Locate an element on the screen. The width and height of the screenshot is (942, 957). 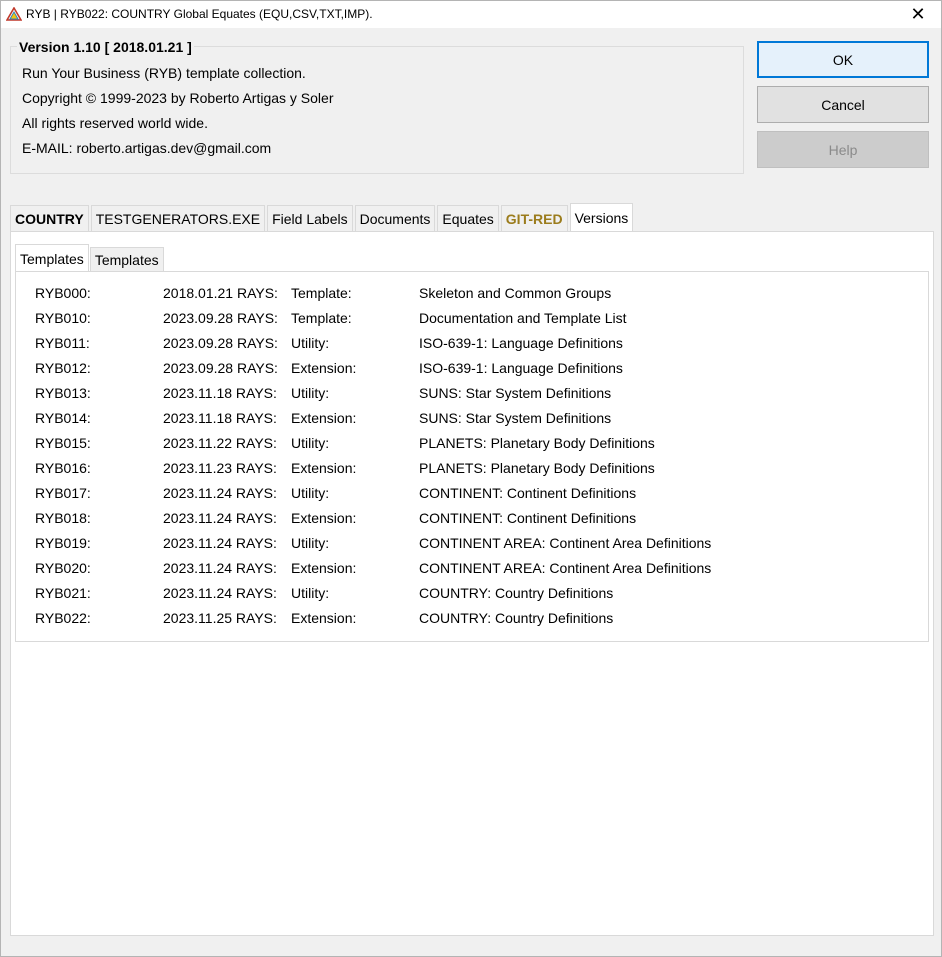
ok-button: OK is located at coordinates (843, 59).